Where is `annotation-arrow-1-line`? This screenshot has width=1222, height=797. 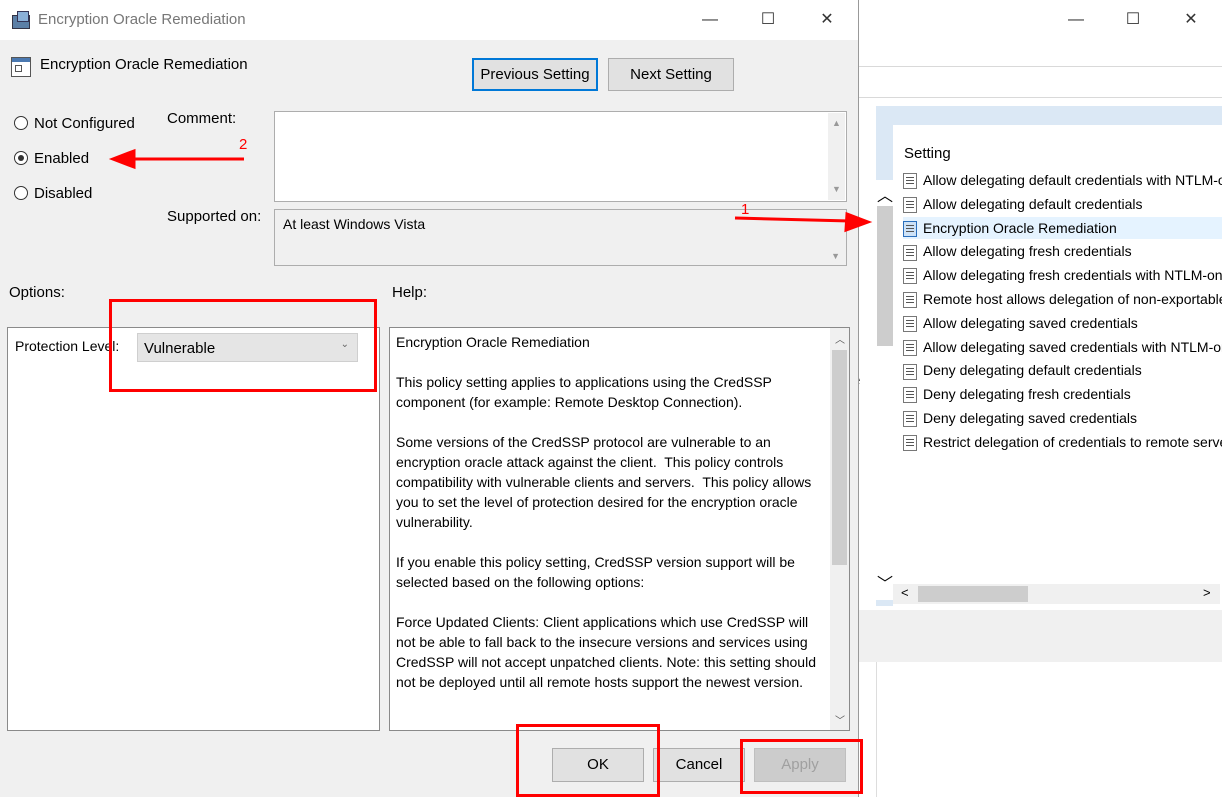
annotation-arrow-1-line is located at coordinates (792, 219).